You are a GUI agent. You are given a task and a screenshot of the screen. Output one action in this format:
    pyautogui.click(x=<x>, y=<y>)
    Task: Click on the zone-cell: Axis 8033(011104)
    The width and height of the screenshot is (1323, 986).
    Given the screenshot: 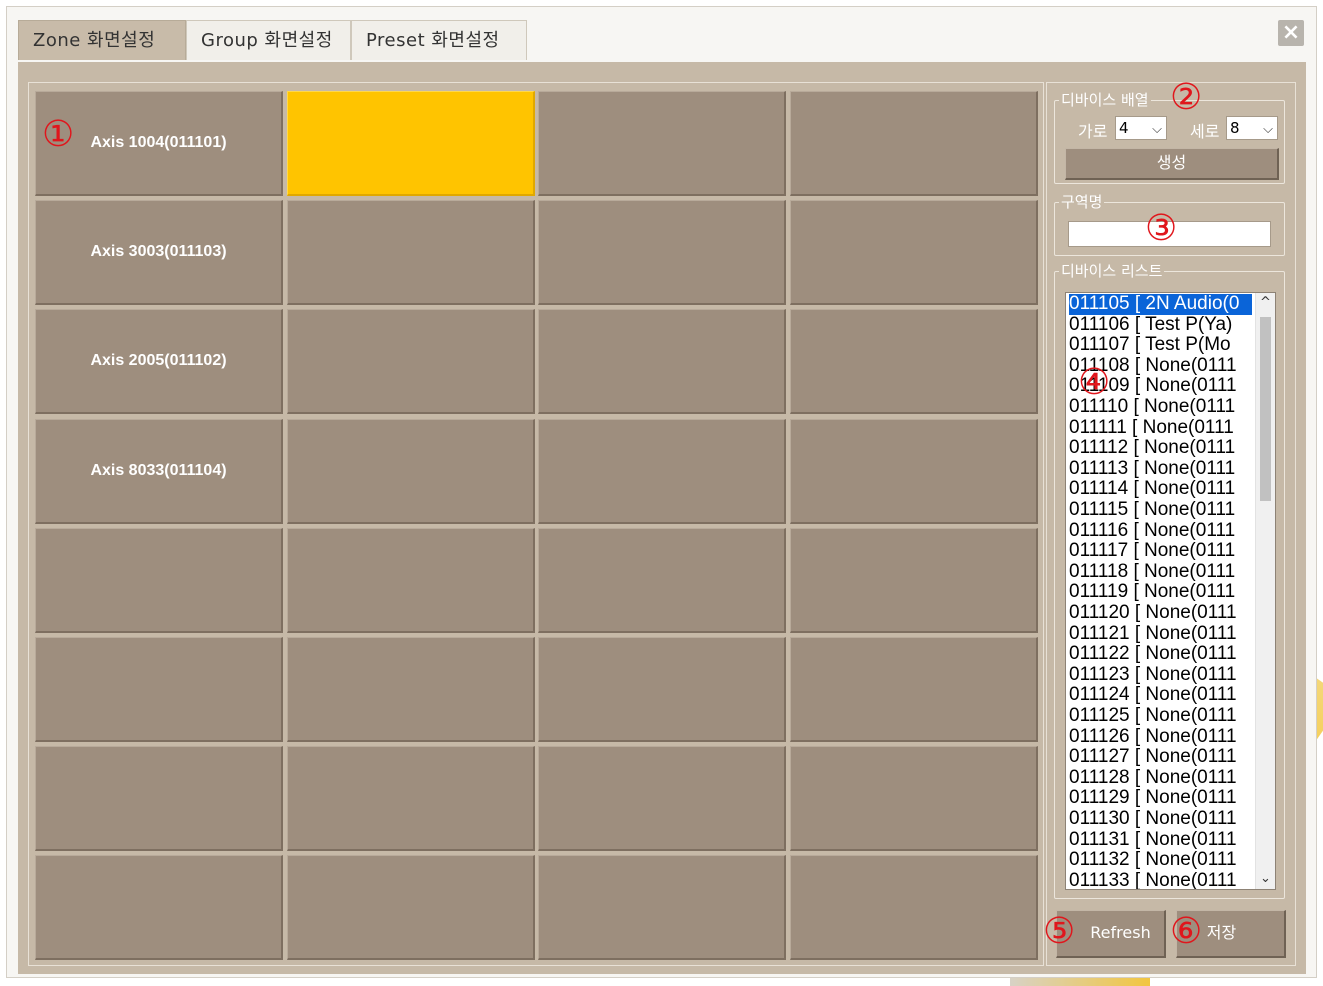 What is the action you would take?
    pyautogui.click(x=159, y=471)
    